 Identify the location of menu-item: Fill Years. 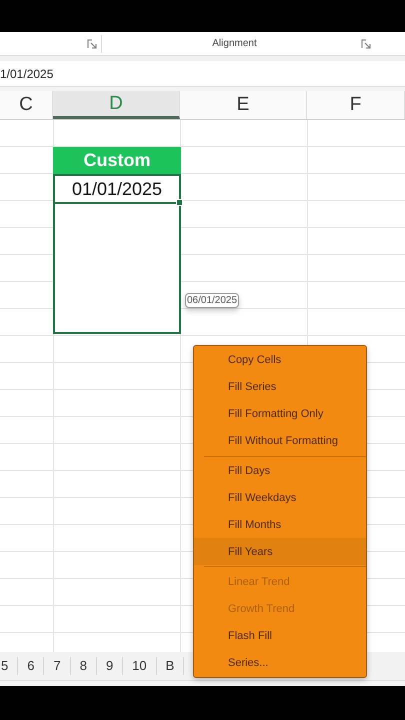
(280, 552).